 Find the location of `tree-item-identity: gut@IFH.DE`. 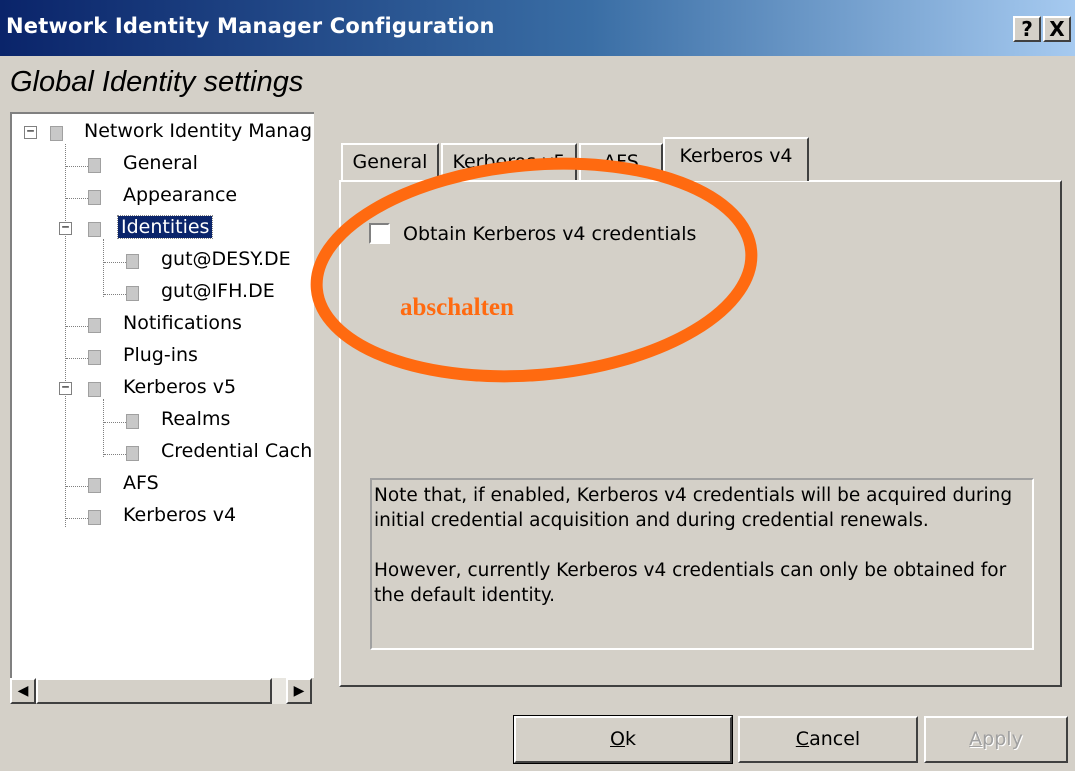

tree-item-identity: gut@IFH.DE is located at coordinates (162, 293).